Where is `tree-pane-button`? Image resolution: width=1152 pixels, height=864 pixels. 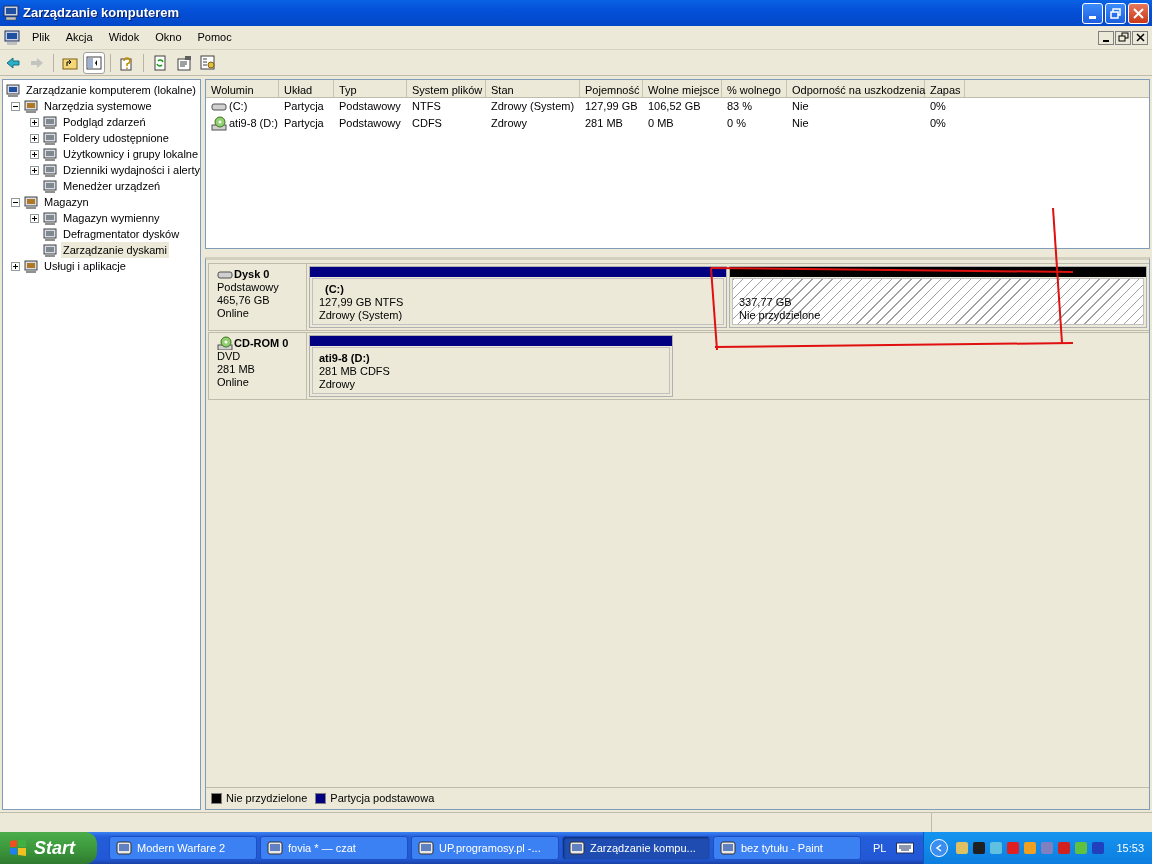
tree-pane-button is located at coordinates (94, 62).